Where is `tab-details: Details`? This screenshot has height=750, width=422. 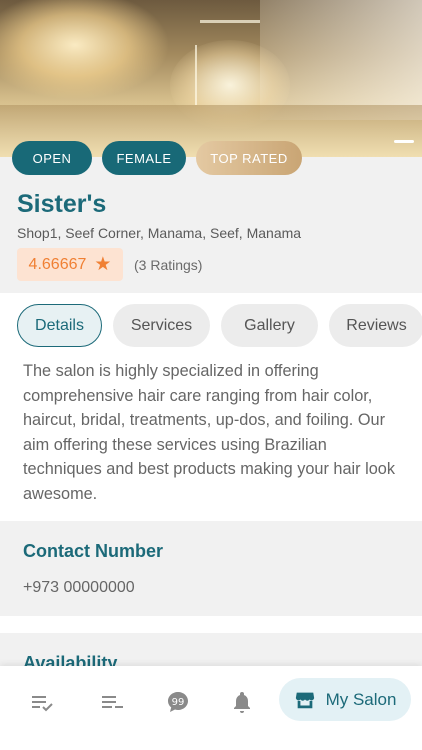 tab-details: Details is located at coordinates (59, 325).